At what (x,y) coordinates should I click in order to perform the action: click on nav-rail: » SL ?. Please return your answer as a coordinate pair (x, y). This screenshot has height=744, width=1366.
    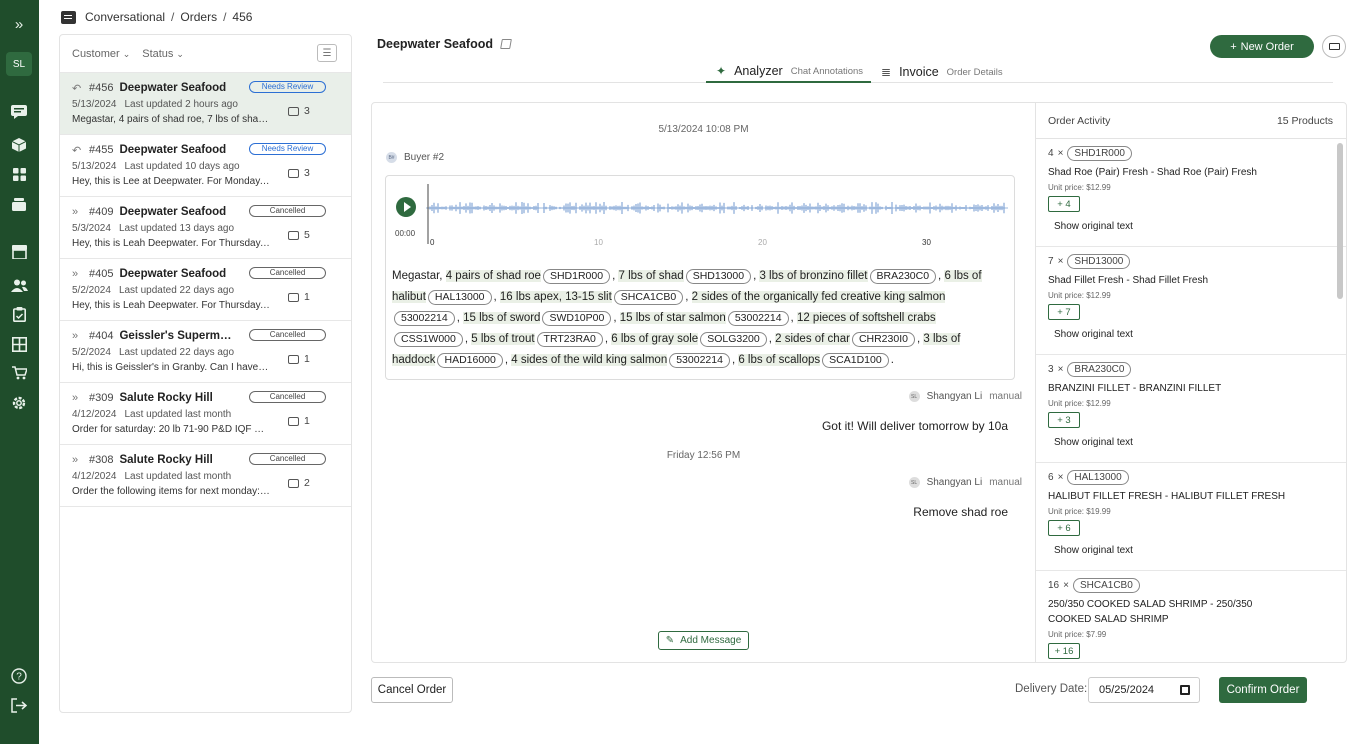
    Looking at the image, I should click on (19, 372).